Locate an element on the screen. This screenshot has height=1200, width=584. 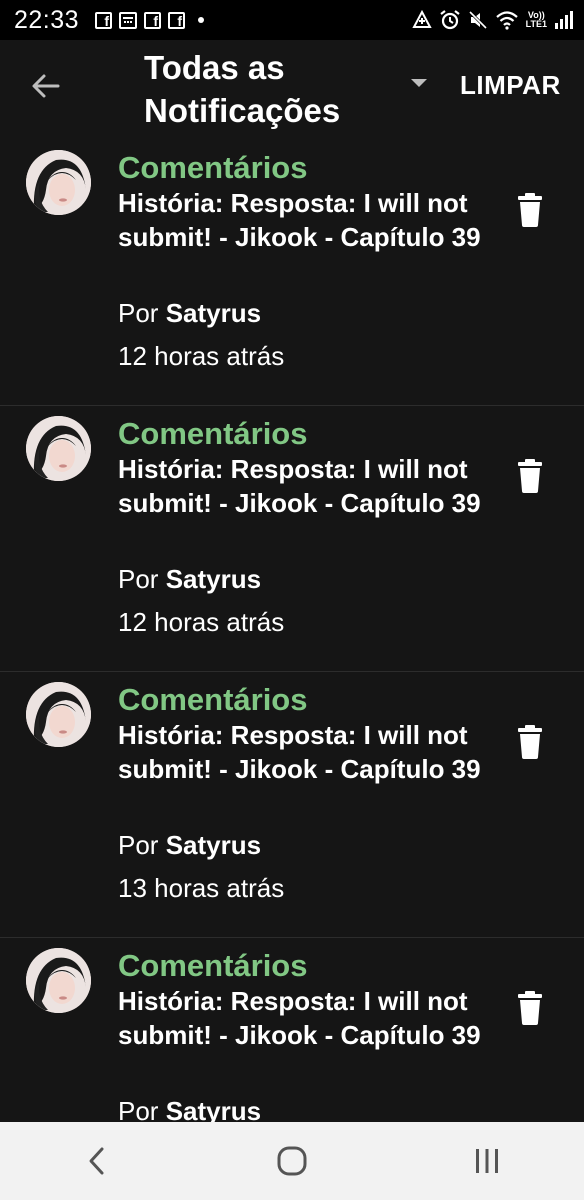
notification-dot-icon is located at coordinates (201, 20).